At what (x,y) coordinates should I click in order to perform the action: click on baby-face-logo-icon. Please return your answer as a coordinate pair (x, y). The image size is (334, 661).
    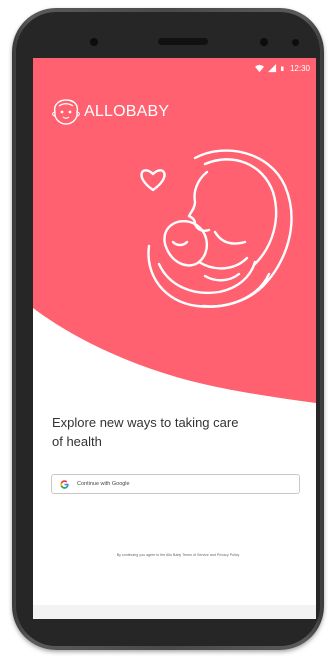
    Looking at the image, I should click on (66, 112).